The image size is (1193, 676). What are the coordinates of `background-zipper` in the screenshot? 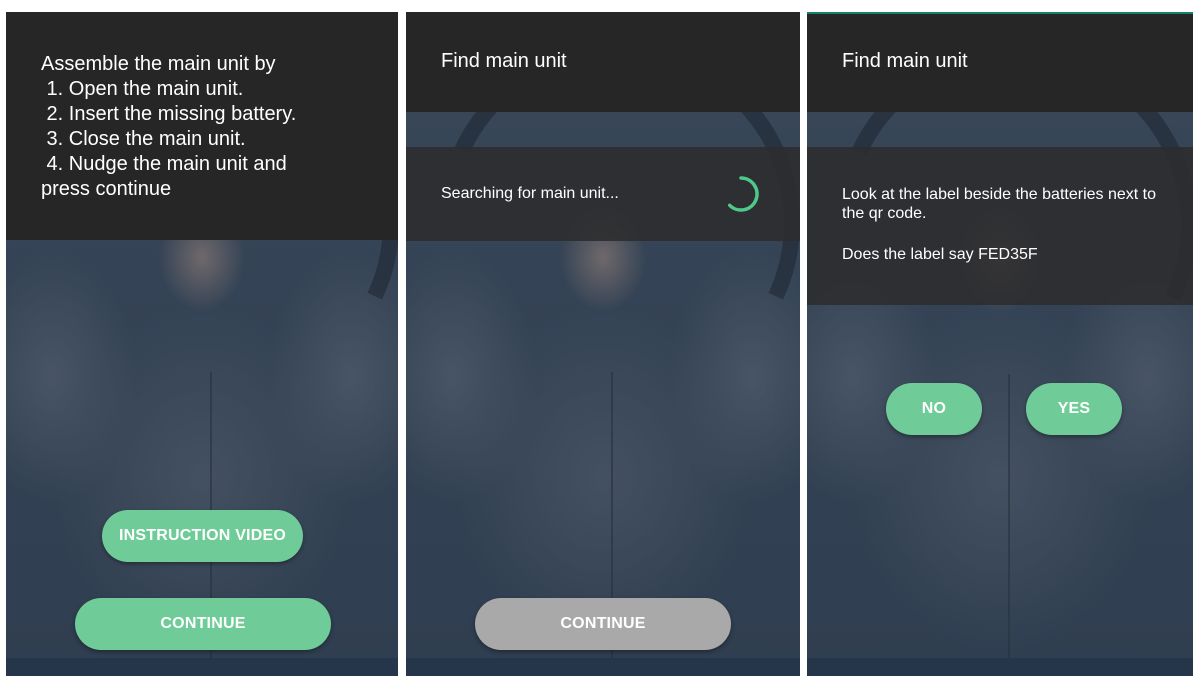 It's located at (1008, 524).